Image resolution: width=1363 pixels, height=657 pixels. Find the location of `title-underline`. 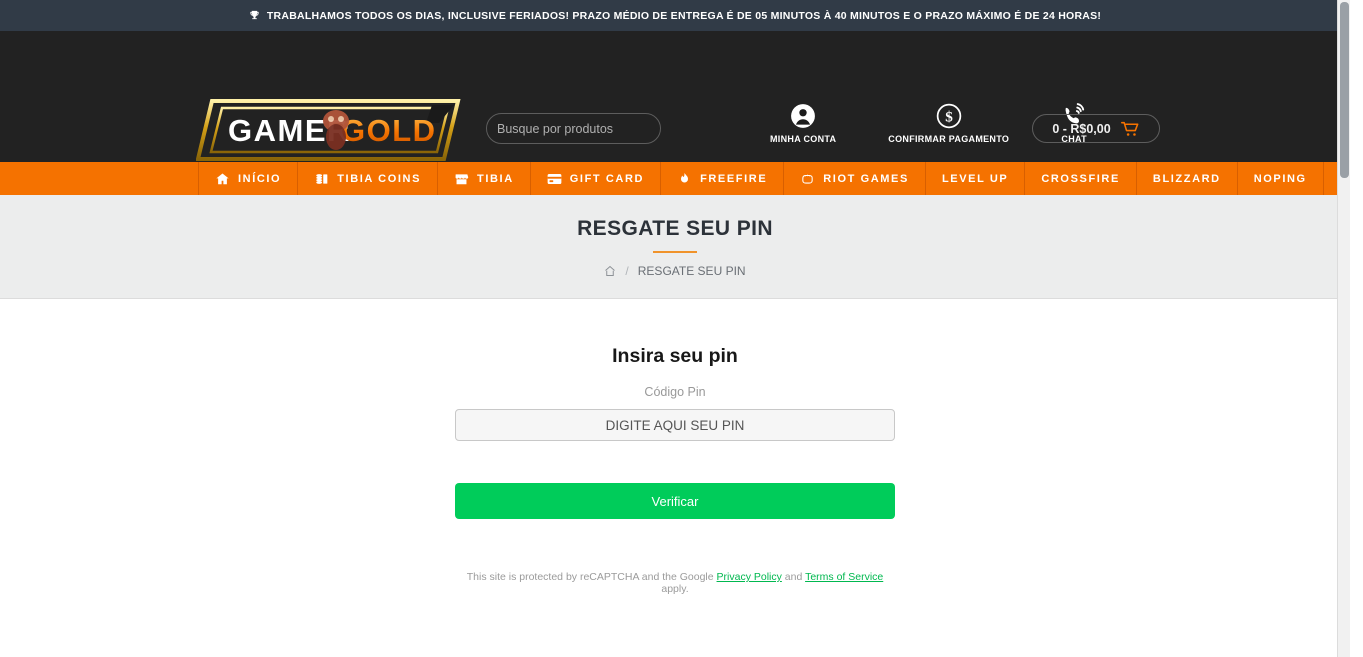

title-underline is located at coordinates (675, 252).